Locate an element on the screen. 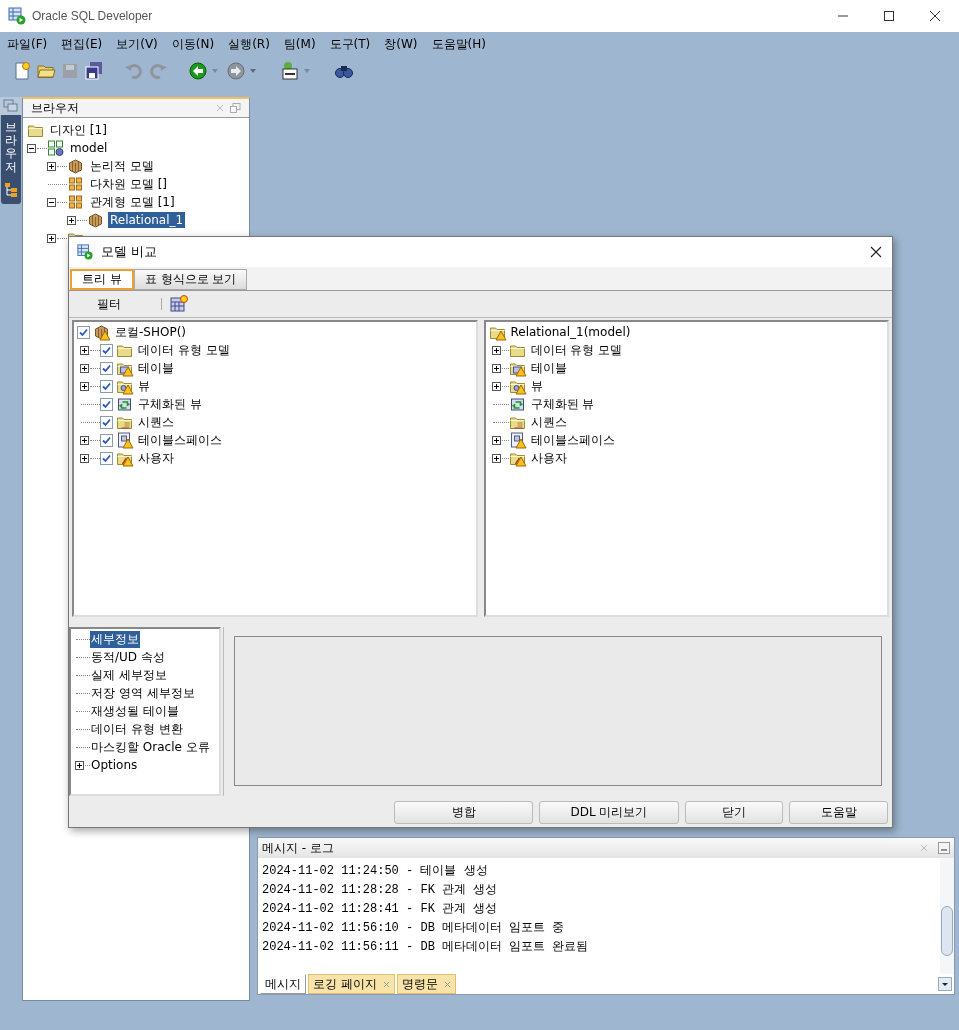  minimize-icon is located at coordinates (944, 848).